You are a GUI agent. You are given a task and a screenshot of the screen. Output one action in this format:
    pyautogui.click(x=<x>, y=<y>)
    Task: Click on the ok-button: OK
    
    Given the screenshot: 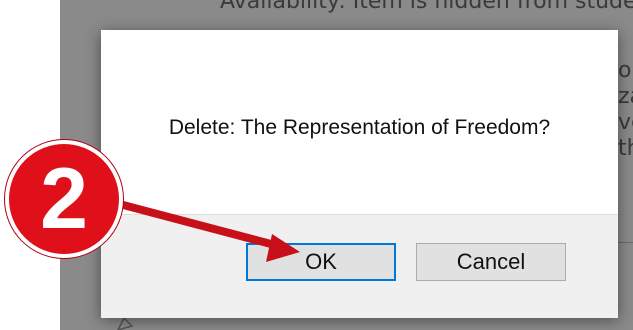 What is the action you would take?
    pyautogui.click(x=321, y=262)
    